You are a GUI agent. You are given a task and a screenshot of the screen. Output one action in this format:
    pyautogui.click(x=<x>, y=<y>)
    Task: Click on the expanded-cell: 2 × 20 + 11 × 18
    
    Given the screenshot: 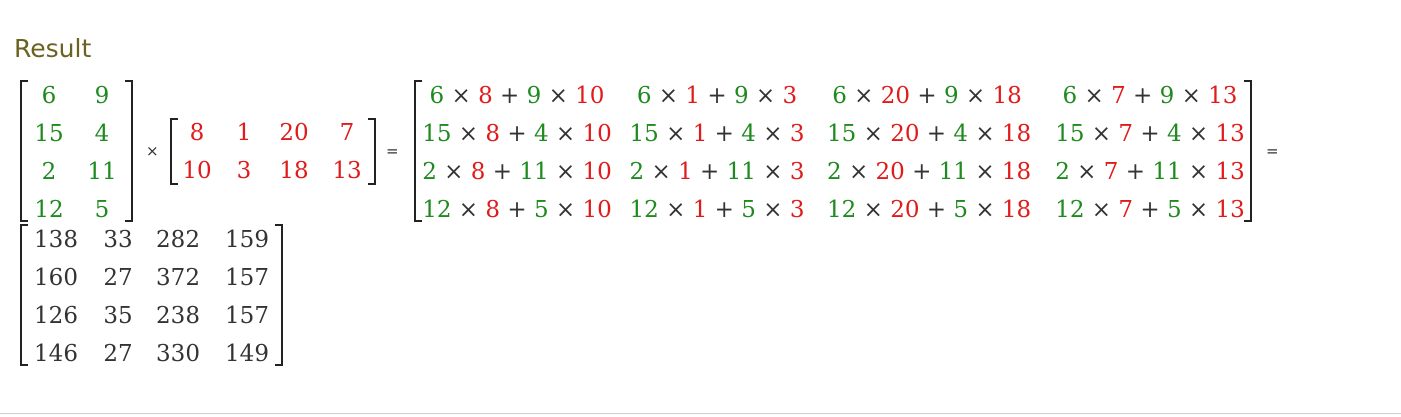 What is the action you would take?
    pyautogui.click(x=929, y=172)
    